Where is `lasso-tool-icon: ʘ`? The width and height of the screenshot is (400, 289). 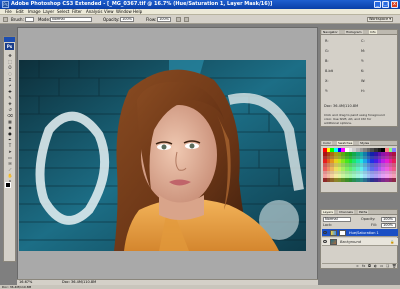
lasso-tool-icon: ʘ is located at coordinates (10, 67).